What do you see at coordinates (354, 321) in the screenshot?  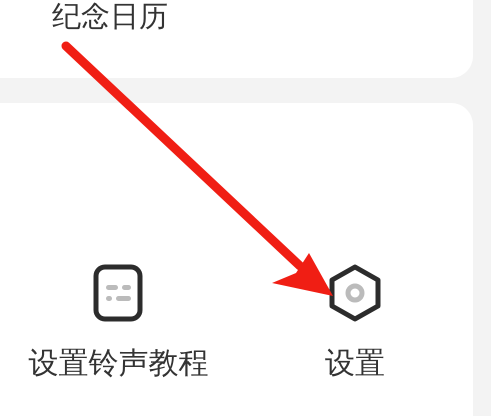 I see `tool-item: 设置` at bounding box center [354, 321].